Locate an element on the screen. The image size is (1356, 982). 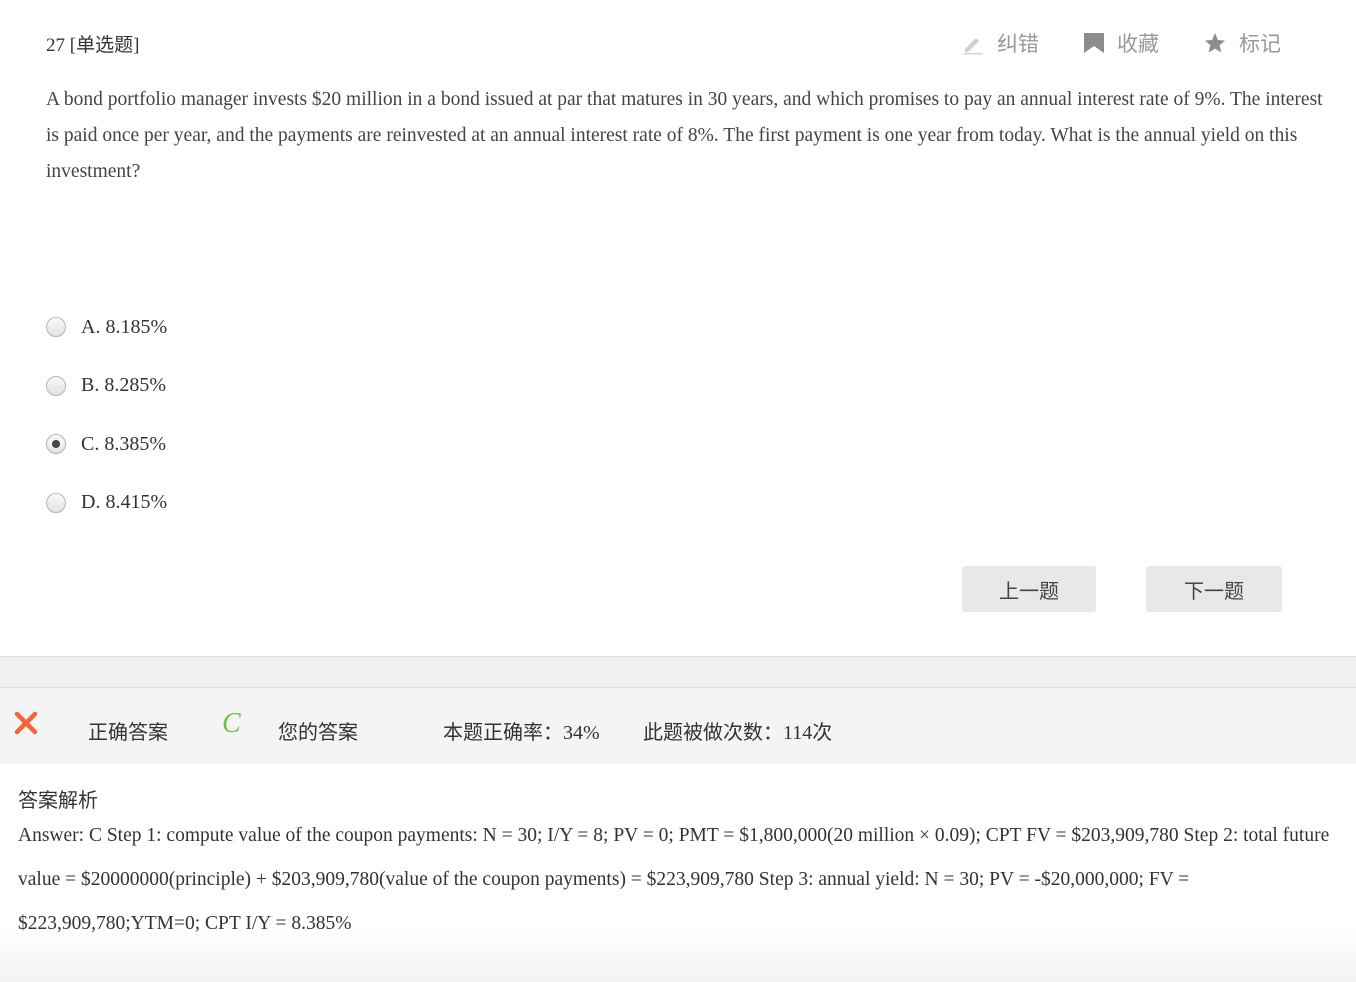
your-answer-label: 您的答案 is located at coordinates (318, 733).